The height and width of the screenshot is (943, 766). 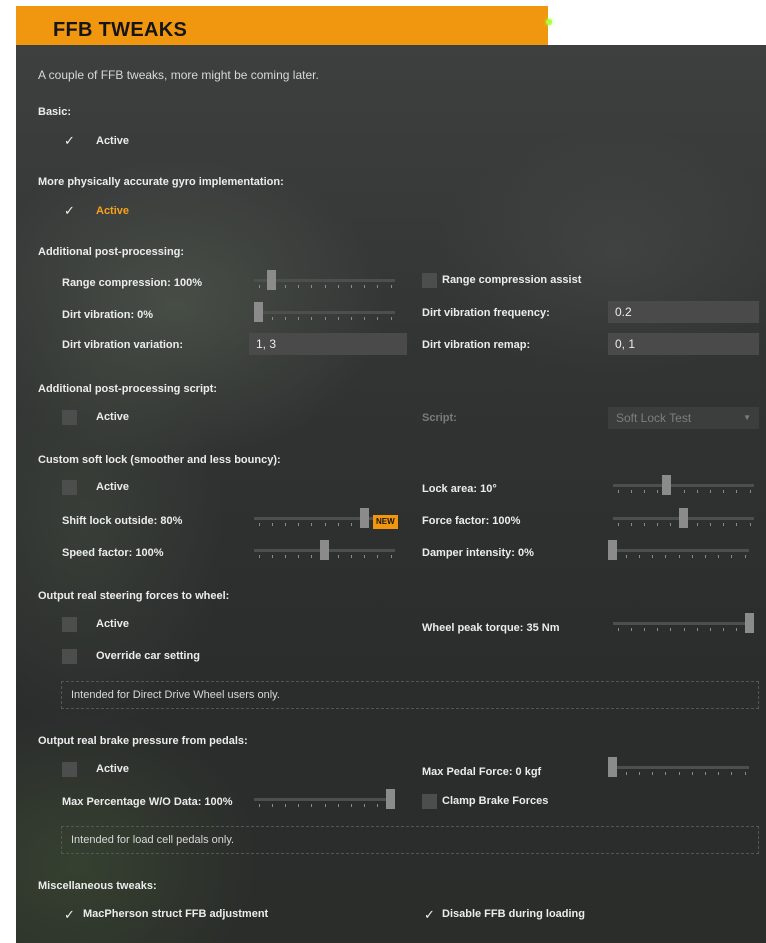 What do you see at coordinates (132, 283) in the screenshot?
I see `range-compression-label: Range compression: 100%` at bounding box center [132, 283].